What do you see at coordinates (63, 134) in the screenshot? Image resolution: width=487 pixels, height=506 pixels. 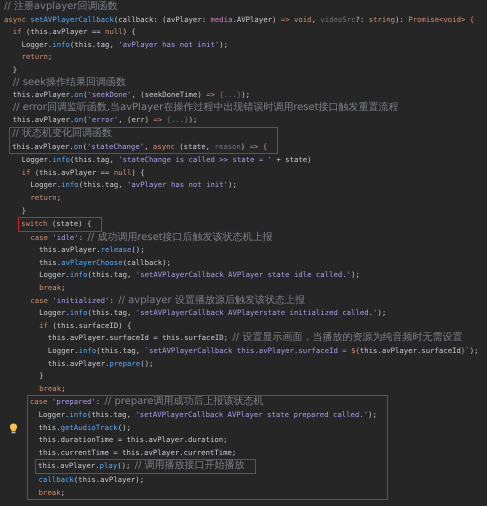 I see `code-line: // 状态机变化回调函数` at bounding box center [63, 134].